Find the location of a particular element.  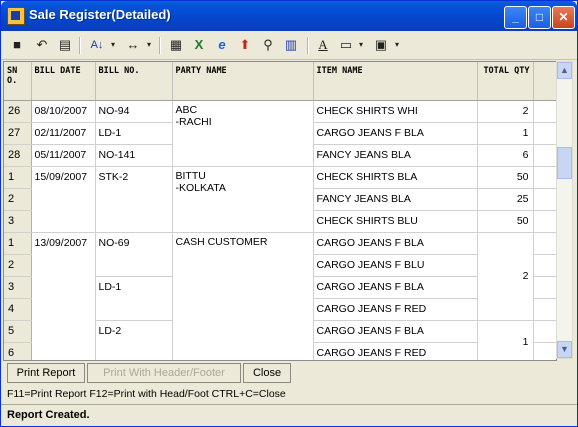

cell-party-name: BITTU -KOLKATA is located at coordinates (243, 199).